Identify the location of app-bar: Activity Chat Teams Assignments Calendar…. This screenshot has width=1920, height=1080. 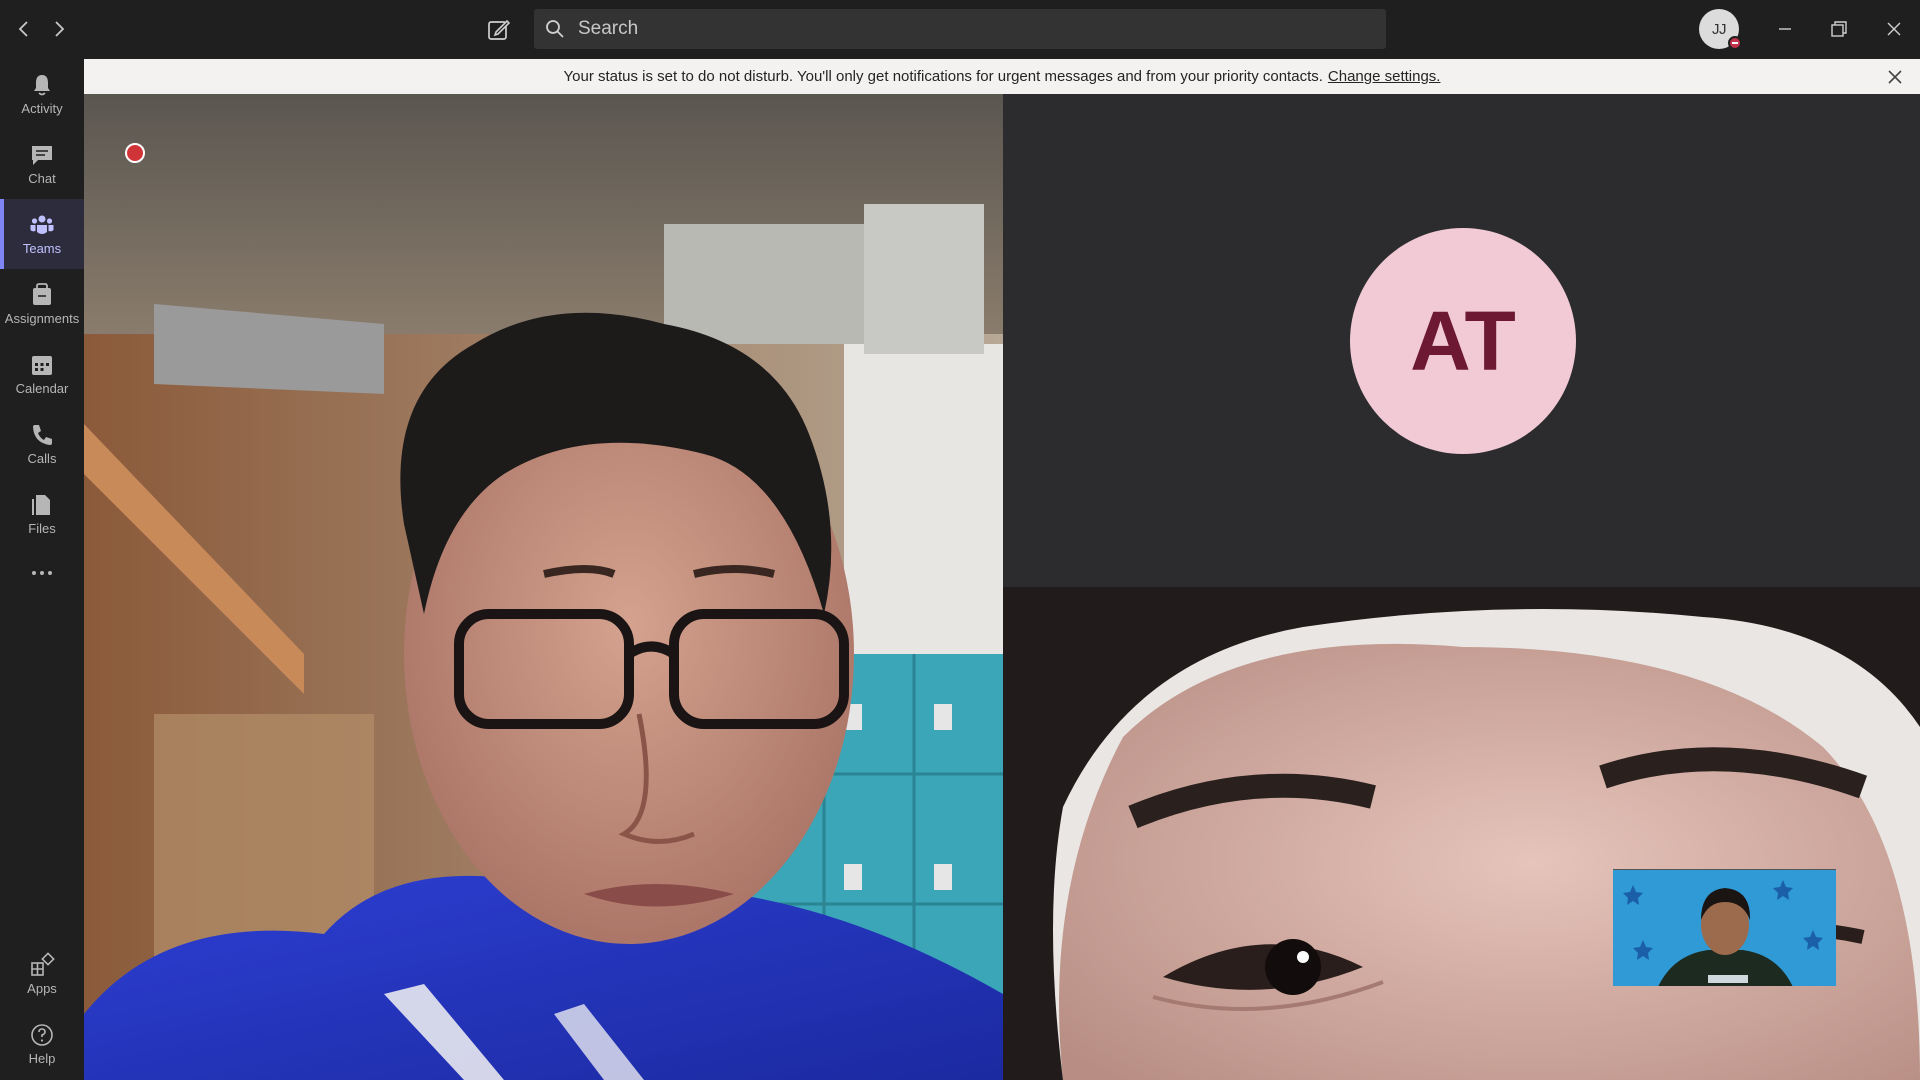
(42, 569).